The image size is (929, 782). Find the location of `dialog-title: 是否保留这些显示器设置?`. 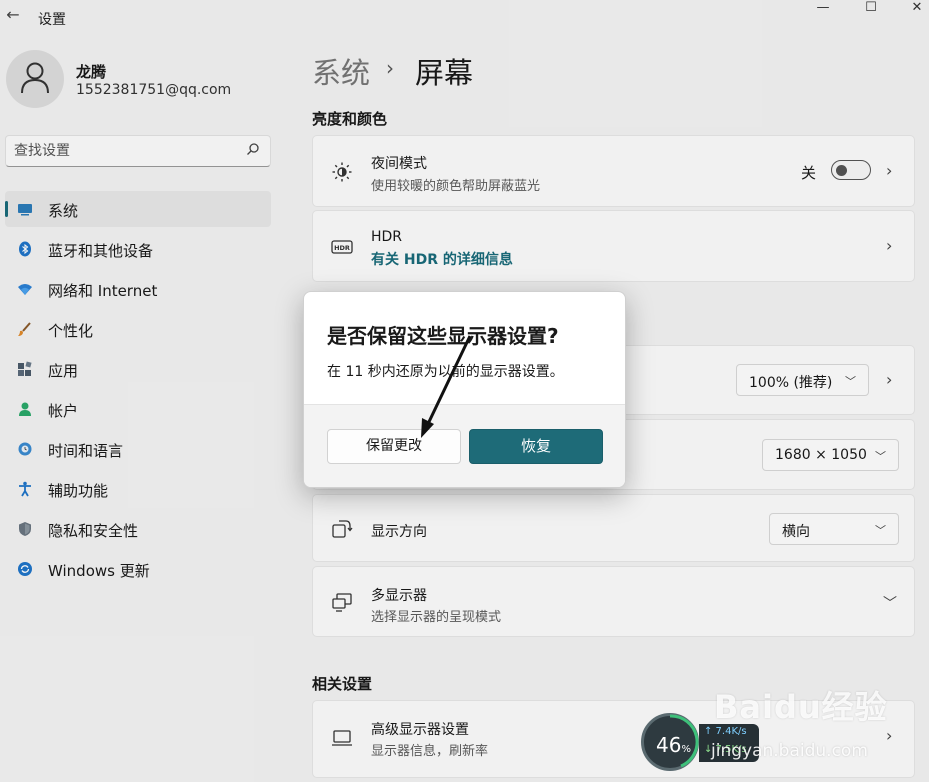

dialog-title: 是否保留这些显示器设置? is located at coordinates (443, 336).